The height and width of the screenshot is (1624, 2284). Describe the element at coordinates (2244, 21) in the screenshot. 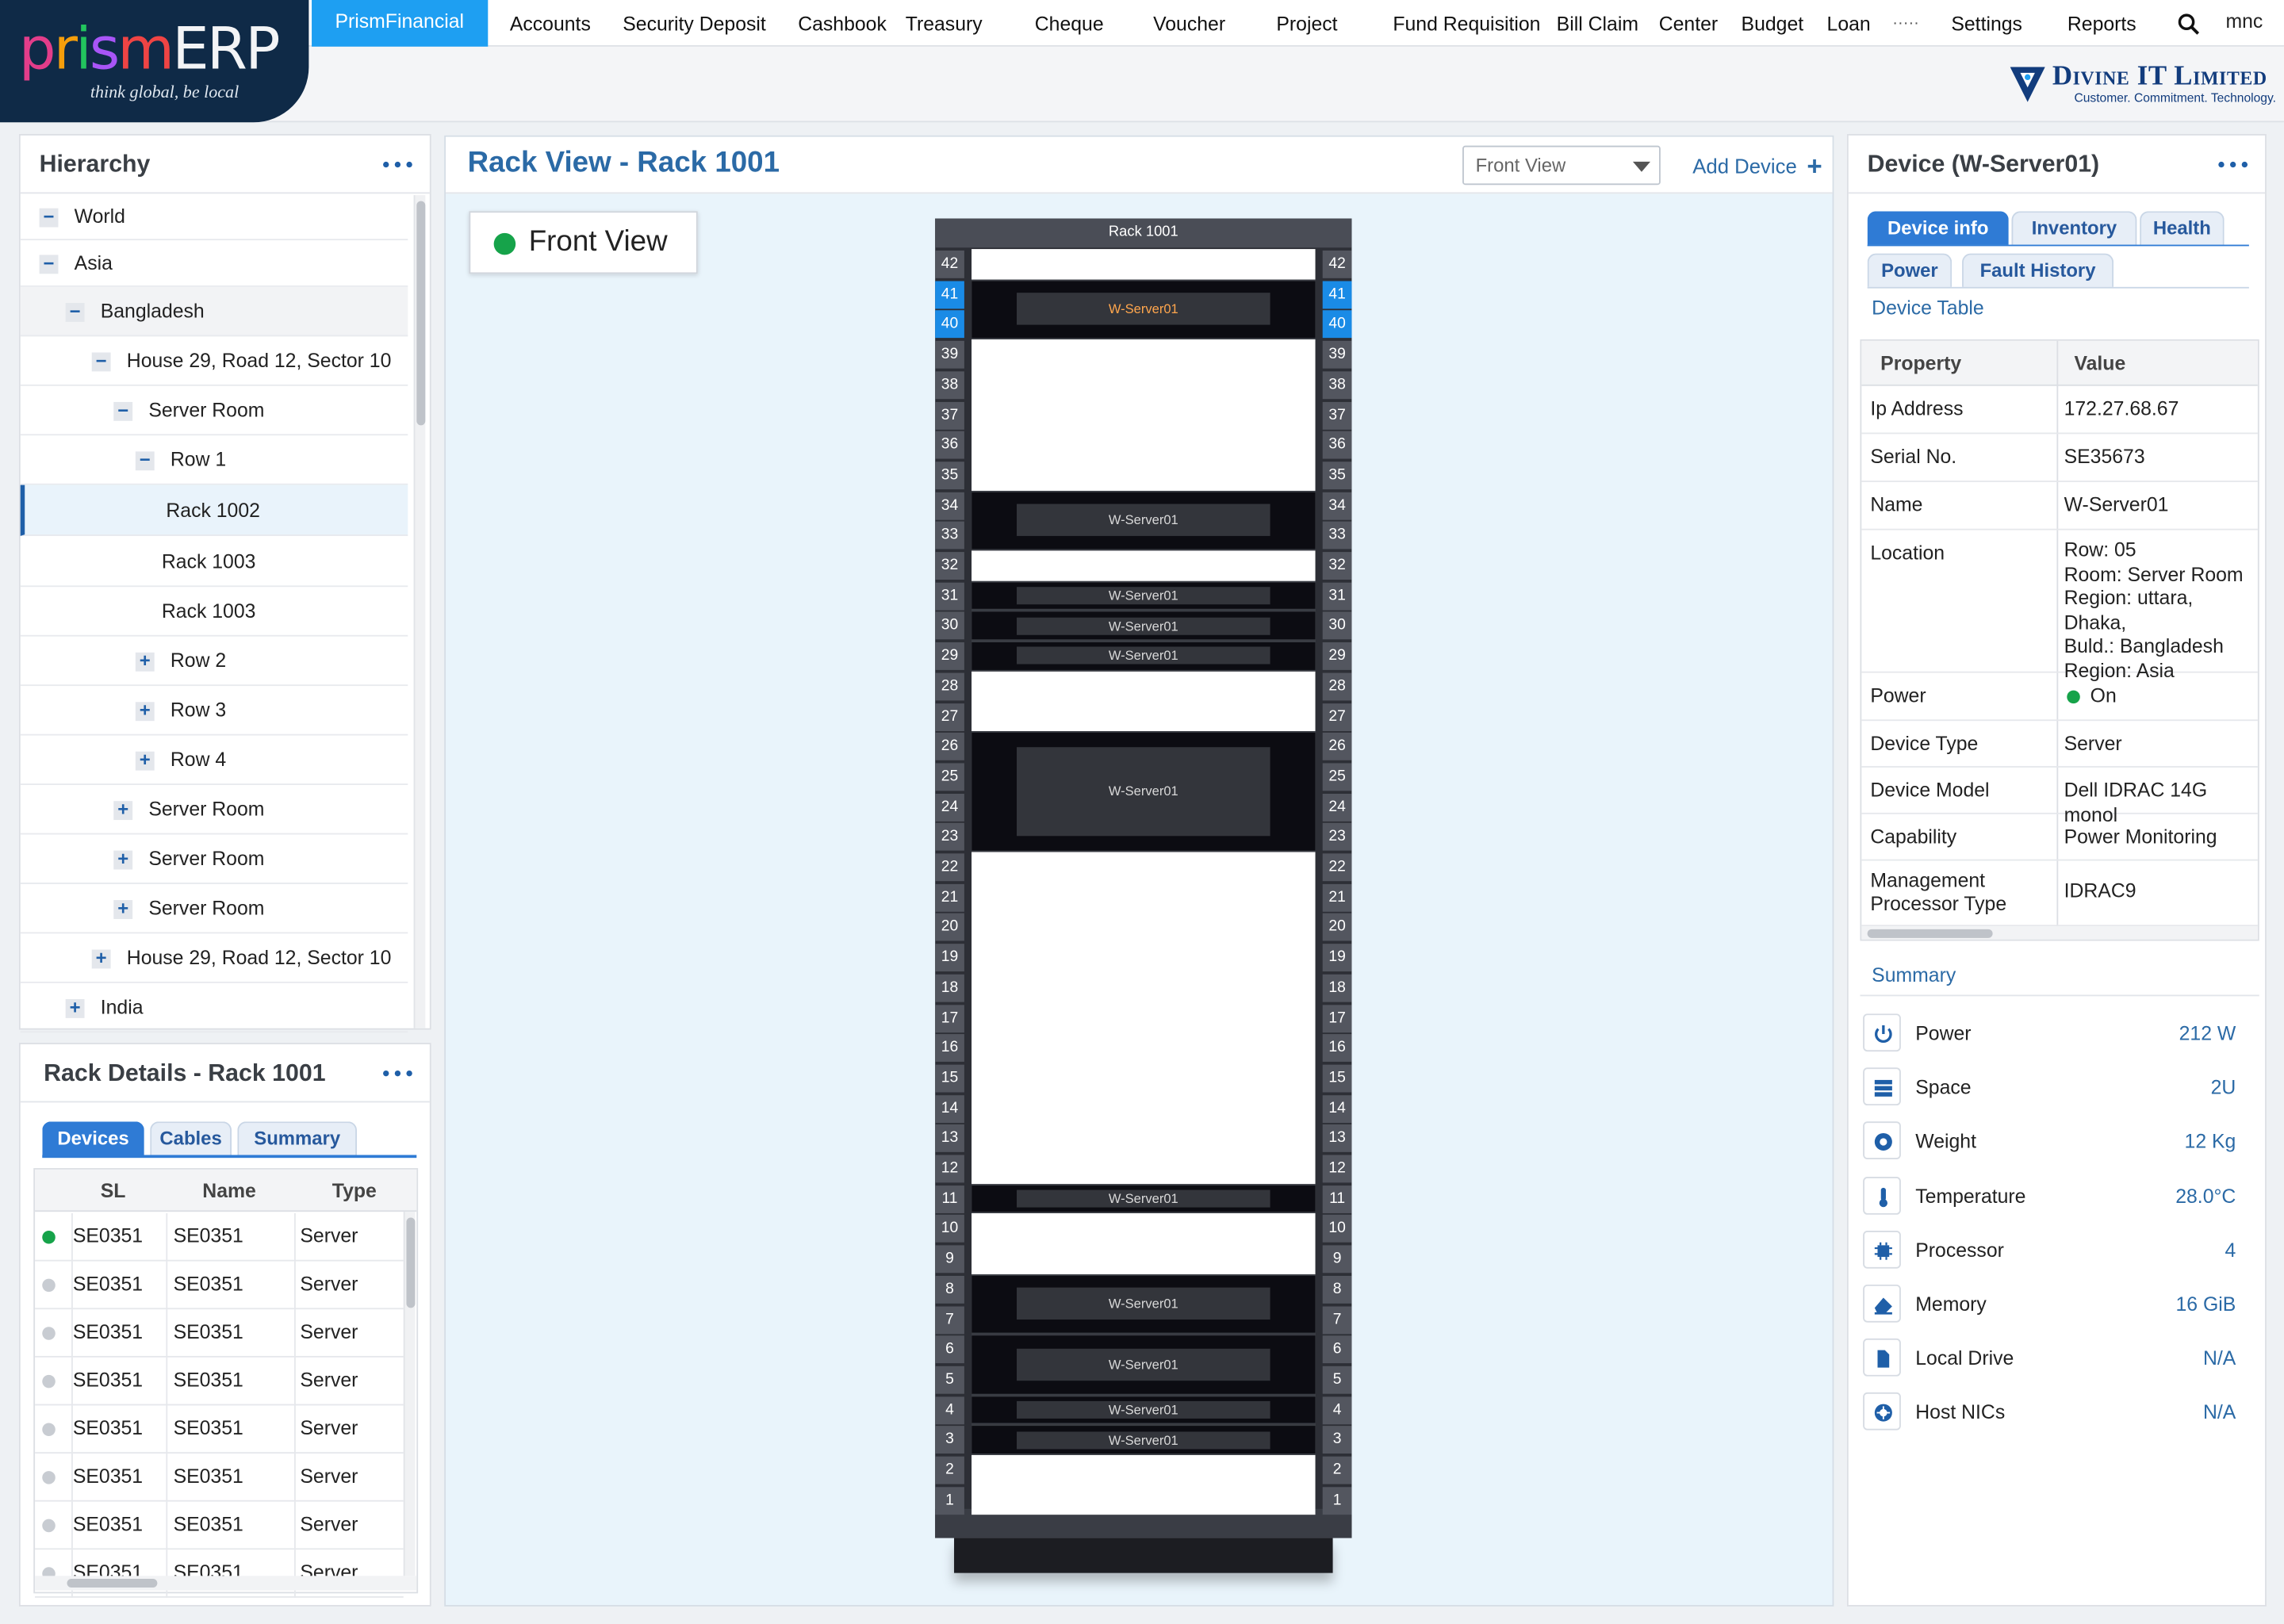

I see `user-menu: mnc` at that location.